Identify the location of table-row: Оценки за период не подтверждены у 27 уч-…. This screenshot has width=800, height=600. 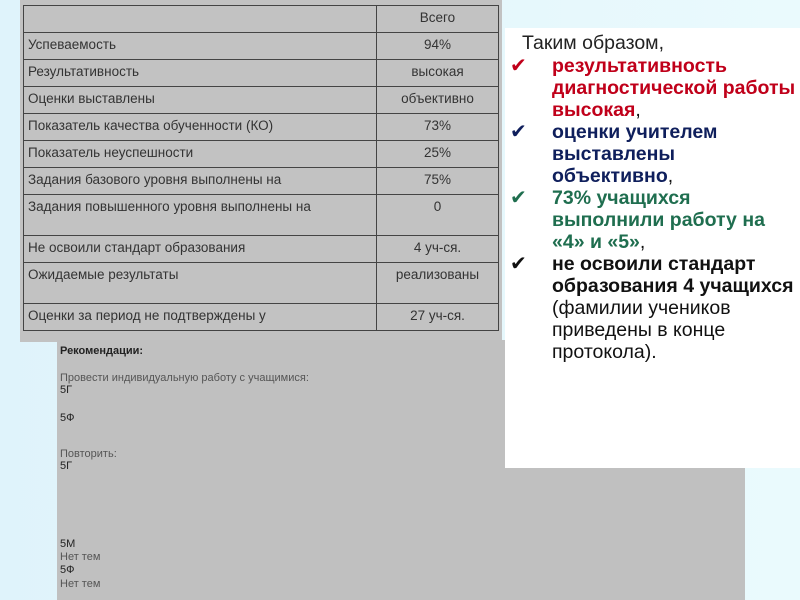
(261, 317).